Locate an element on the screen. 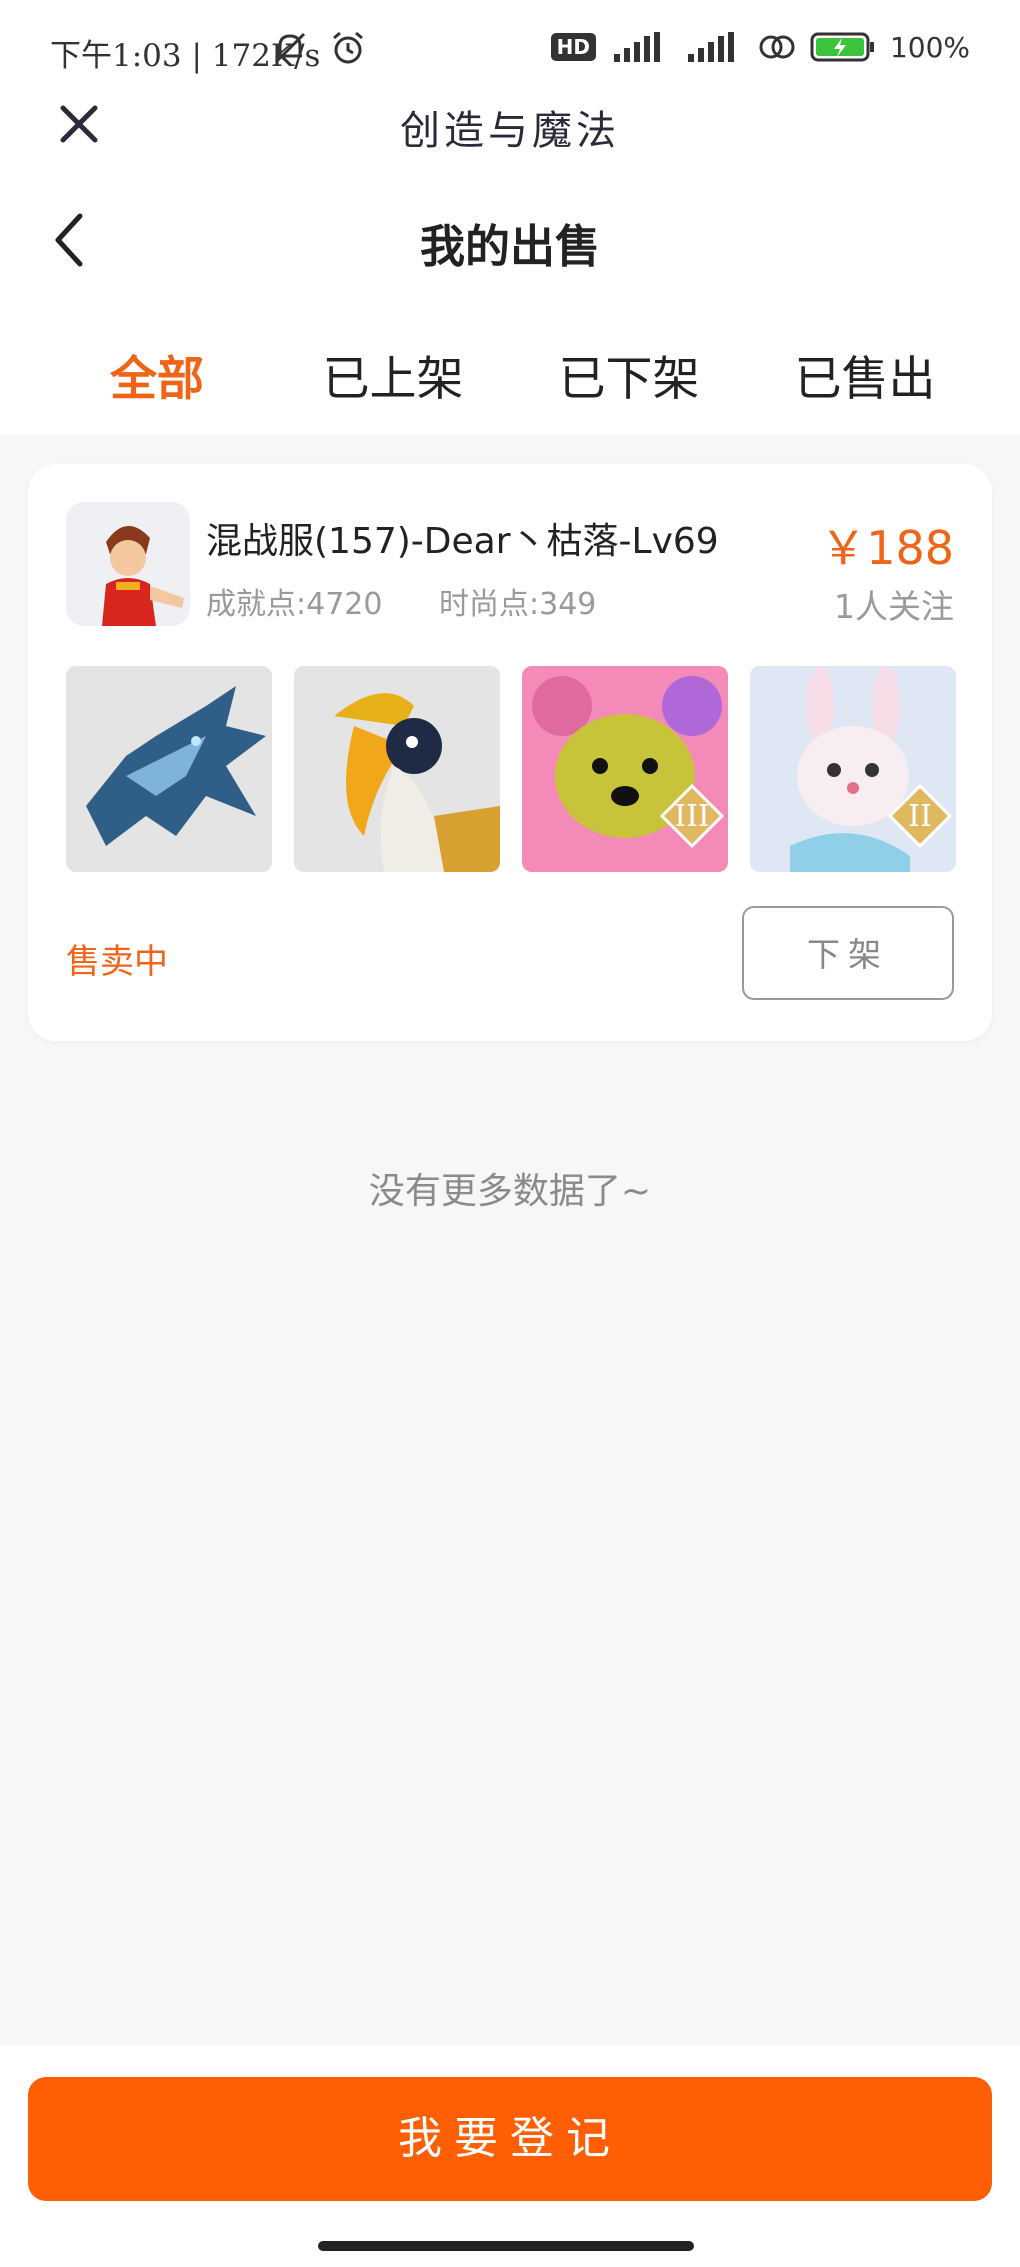  signal-5g-secondary-icon is located at coordinates (710, 47).